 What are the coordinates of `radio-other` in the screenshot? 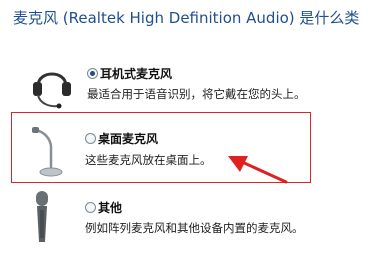 It's located at (90, 207).